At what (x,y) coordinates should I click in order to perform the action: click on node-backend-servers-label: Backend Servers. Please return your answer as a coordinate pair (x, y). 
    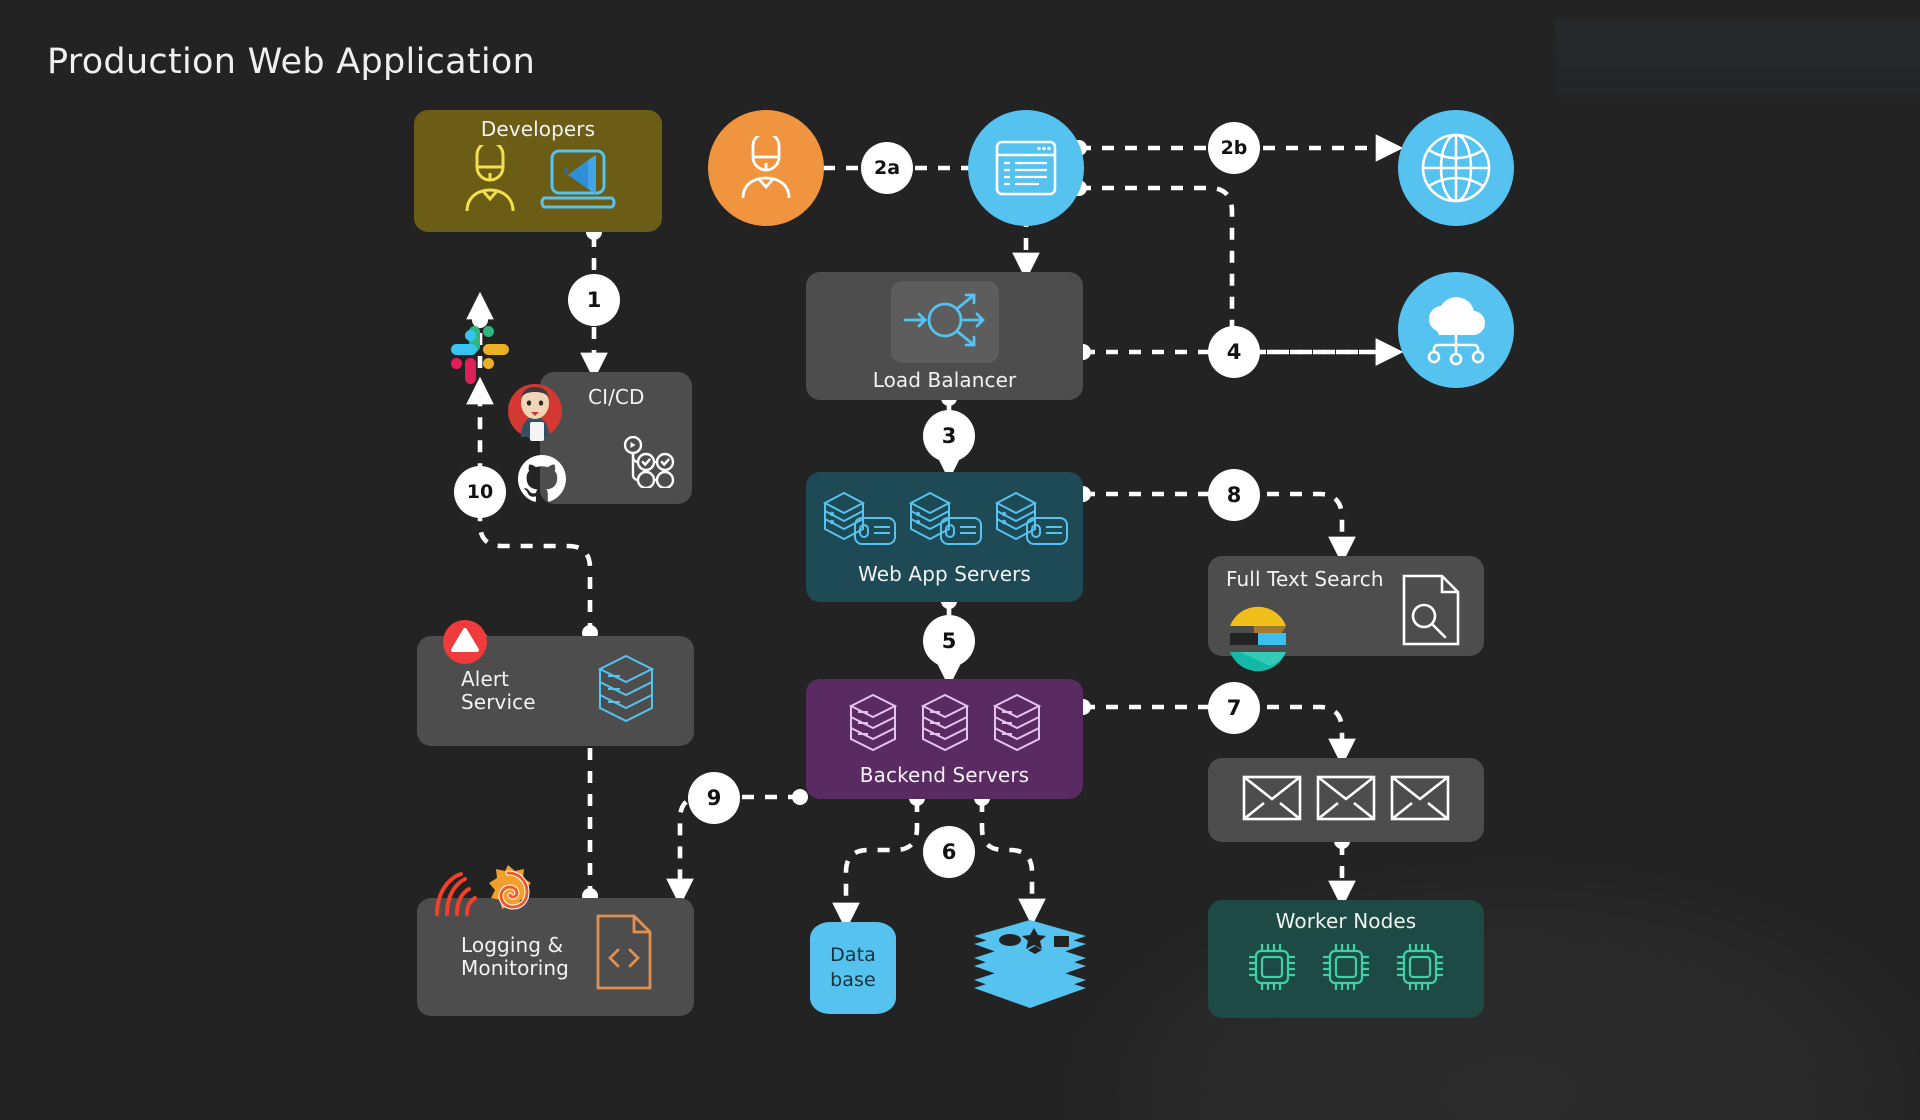
    Looking at the image, I should click on (944, 774).